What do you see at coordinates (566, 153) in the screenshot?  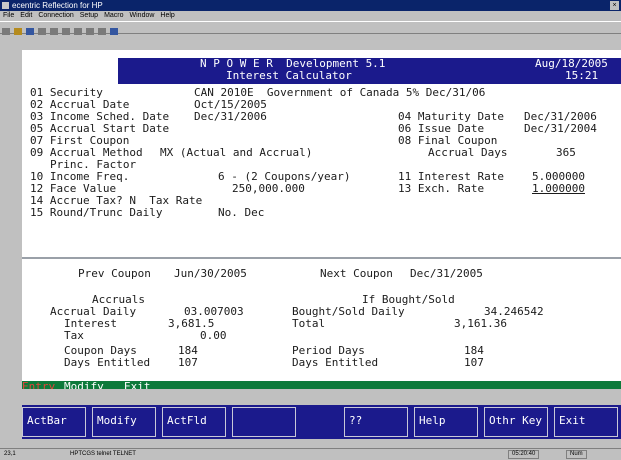 I see `field-value-accrual-days: 365` at bounding box center [566, 153].